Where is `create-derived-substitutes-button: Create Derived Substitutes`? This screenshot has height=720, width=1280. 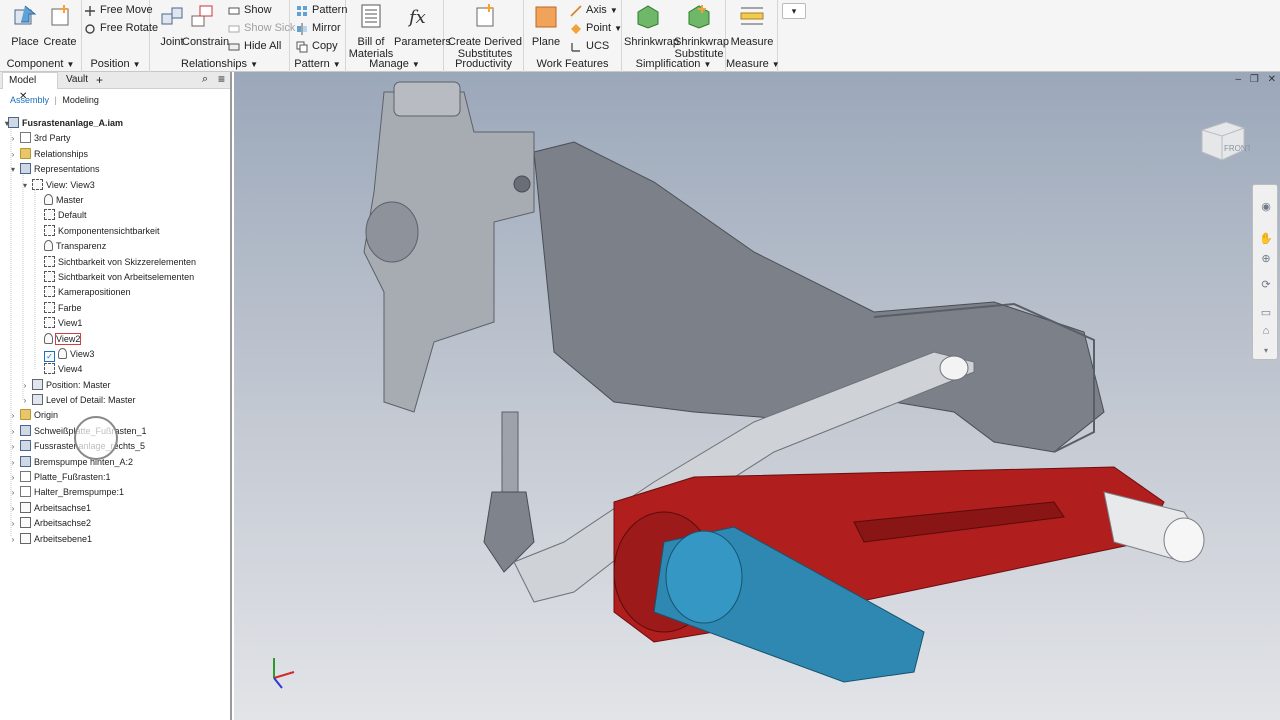 create-derived-substitutes-button: Create Derived Substitutes is located at coordinates (485, 31).